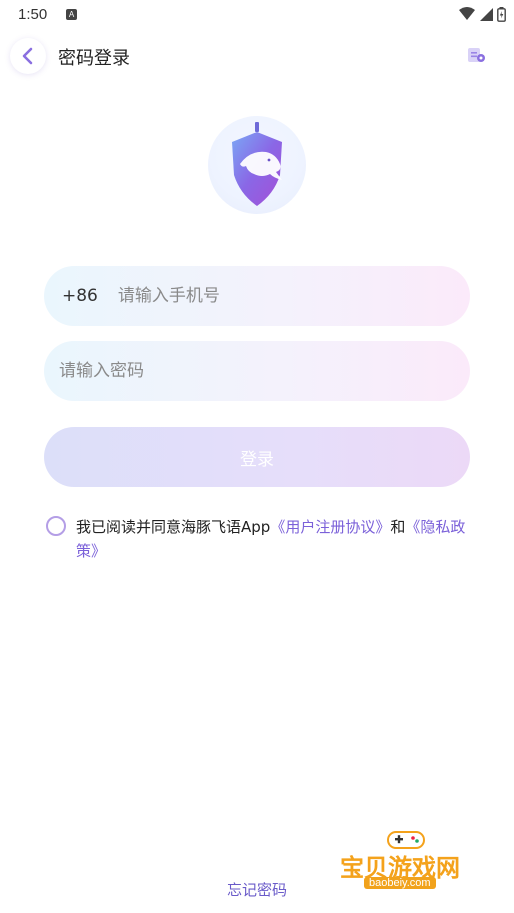 This screenshot has width=514, height=913. Describe the element at coordinates (410, 861) in the screenshot. I see `watermark: 宝贝游戏网 baobeiy.com` at that location.